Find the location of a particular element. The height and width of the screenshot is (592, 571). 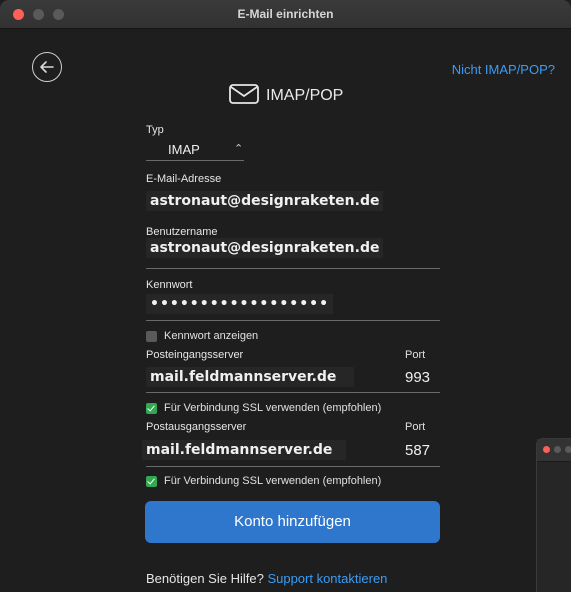

not-imap-pop-link: Nicht IMAP/POP? is located at coordinates (503, 69).